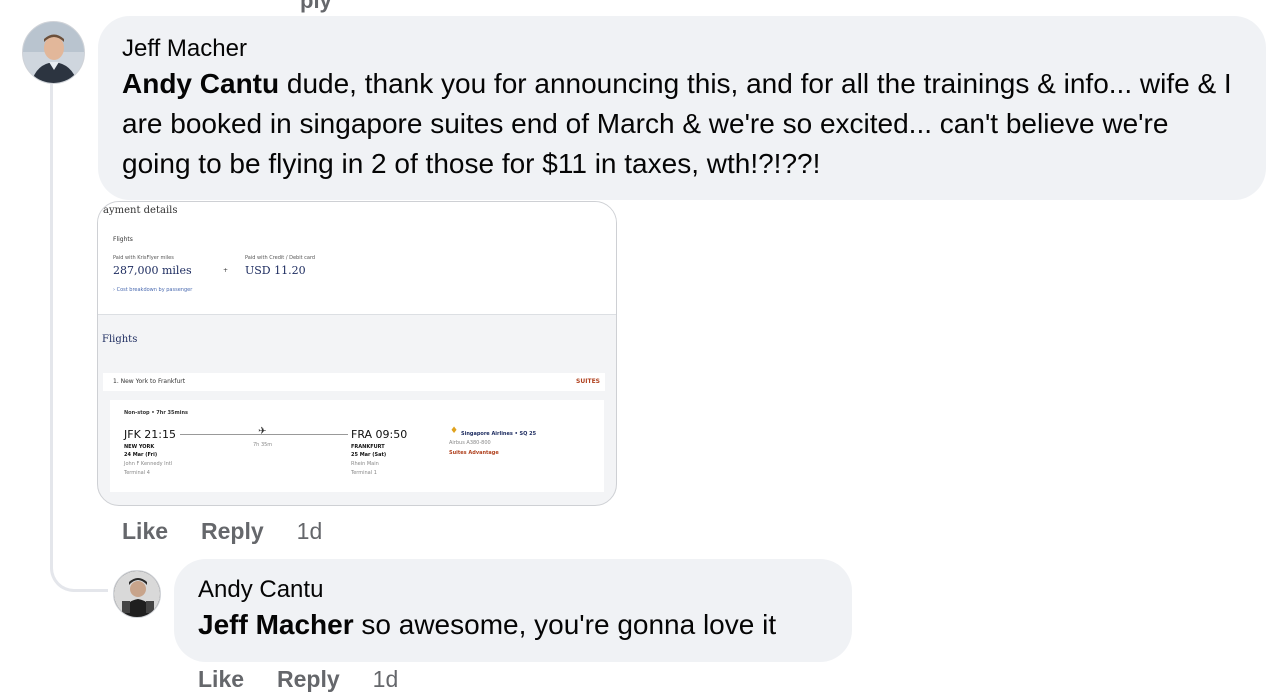 Image resolution: width=1278 pixels, height=700 pixels. I want to click on plus-sign: +, so click(226, 270).